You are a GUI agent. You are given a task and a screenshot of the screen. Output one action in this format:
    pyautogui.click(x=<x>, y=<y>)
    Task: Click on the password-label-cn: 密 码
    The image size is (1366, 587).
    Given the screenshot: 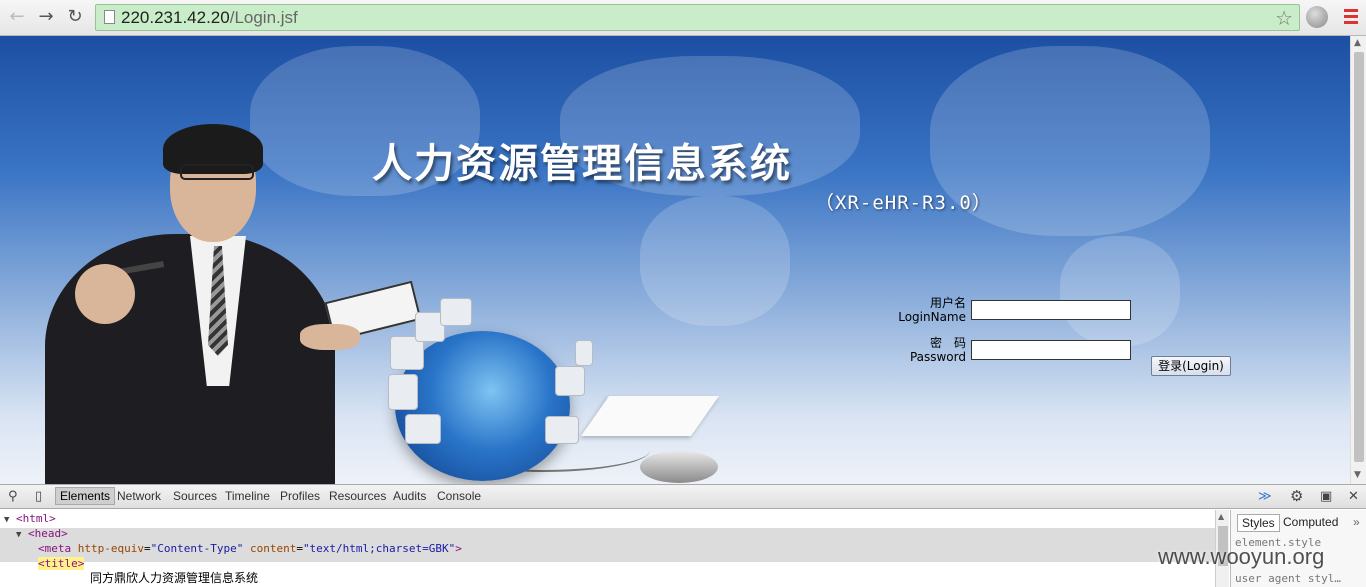 What is the action you would take?
    pyautogui.click(x=947, y=343)
    